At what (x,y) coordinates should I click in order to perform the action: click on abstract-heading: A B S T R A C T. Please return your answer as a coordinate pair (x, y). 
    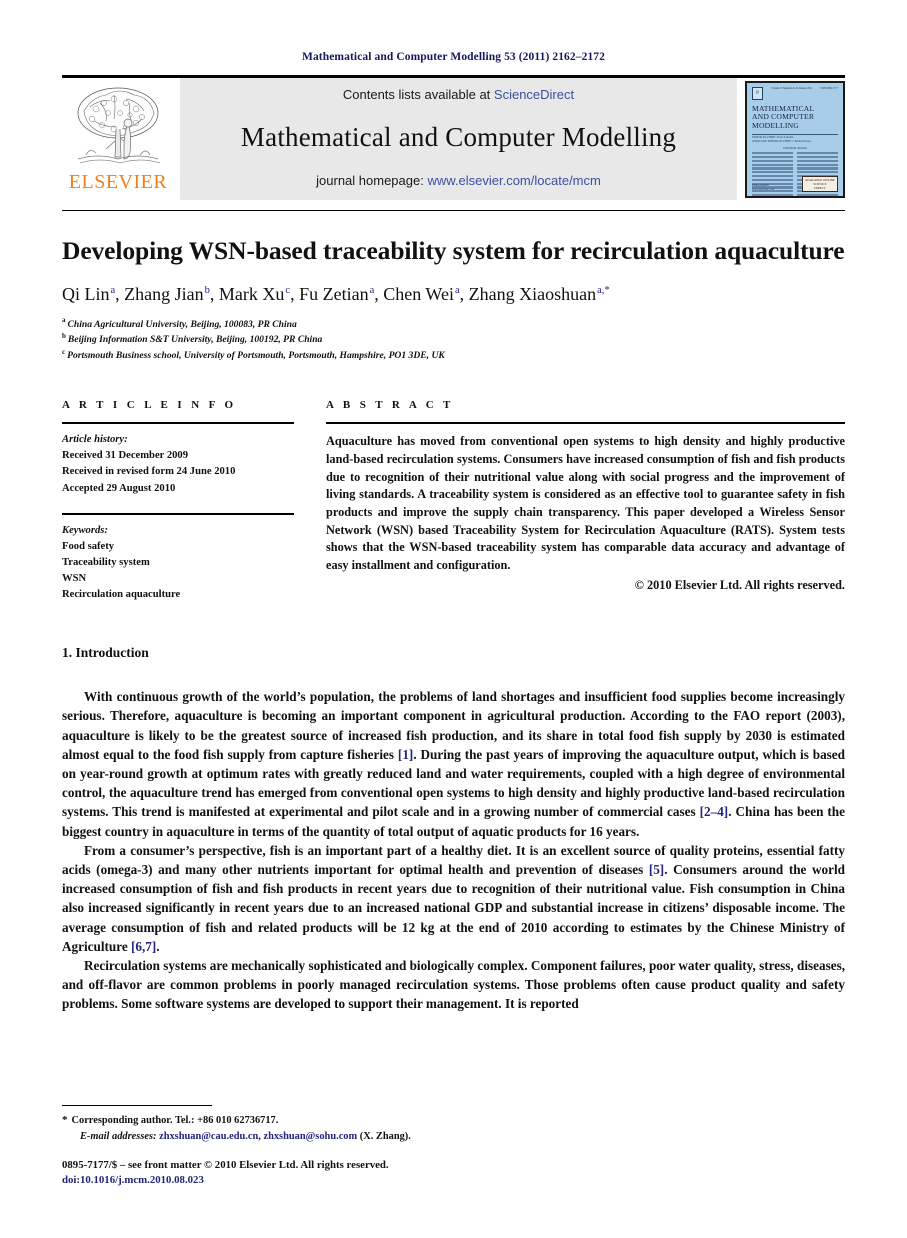
    Looking at the image, I should click on (390, 405).